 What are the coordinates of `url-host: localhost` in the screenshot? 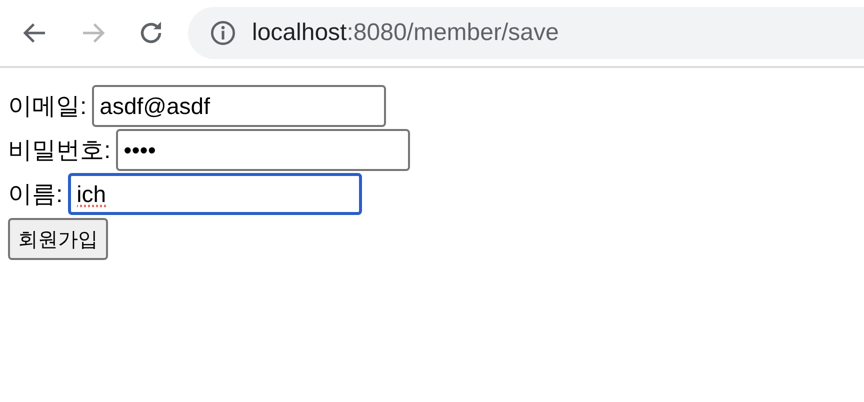 It's located at (299, 33).